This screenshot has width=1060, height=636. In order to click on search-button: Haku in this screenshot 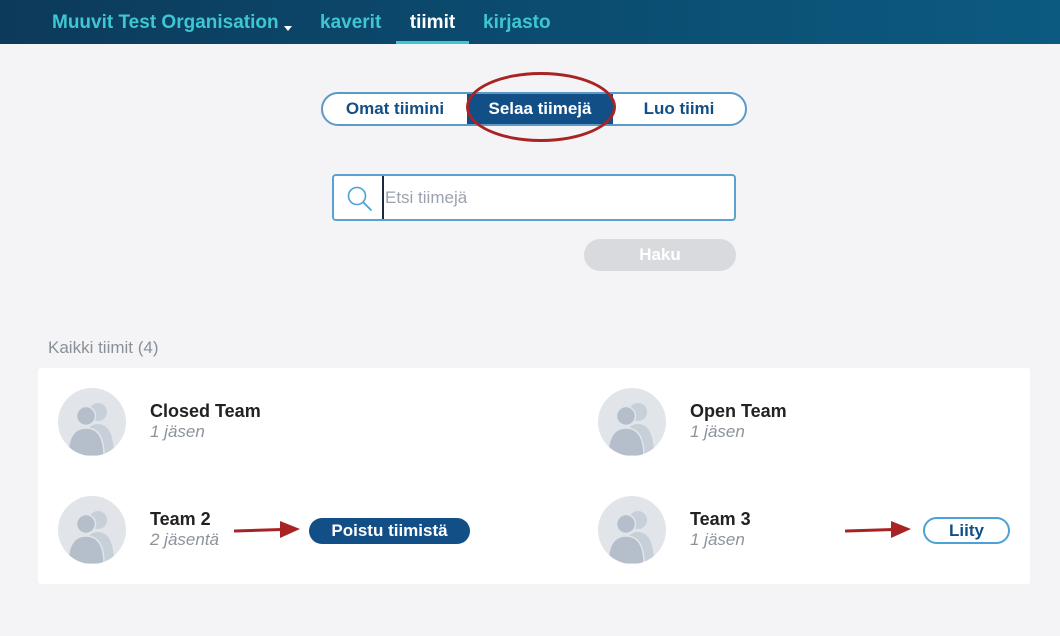, I will do `click(660, 255)`.